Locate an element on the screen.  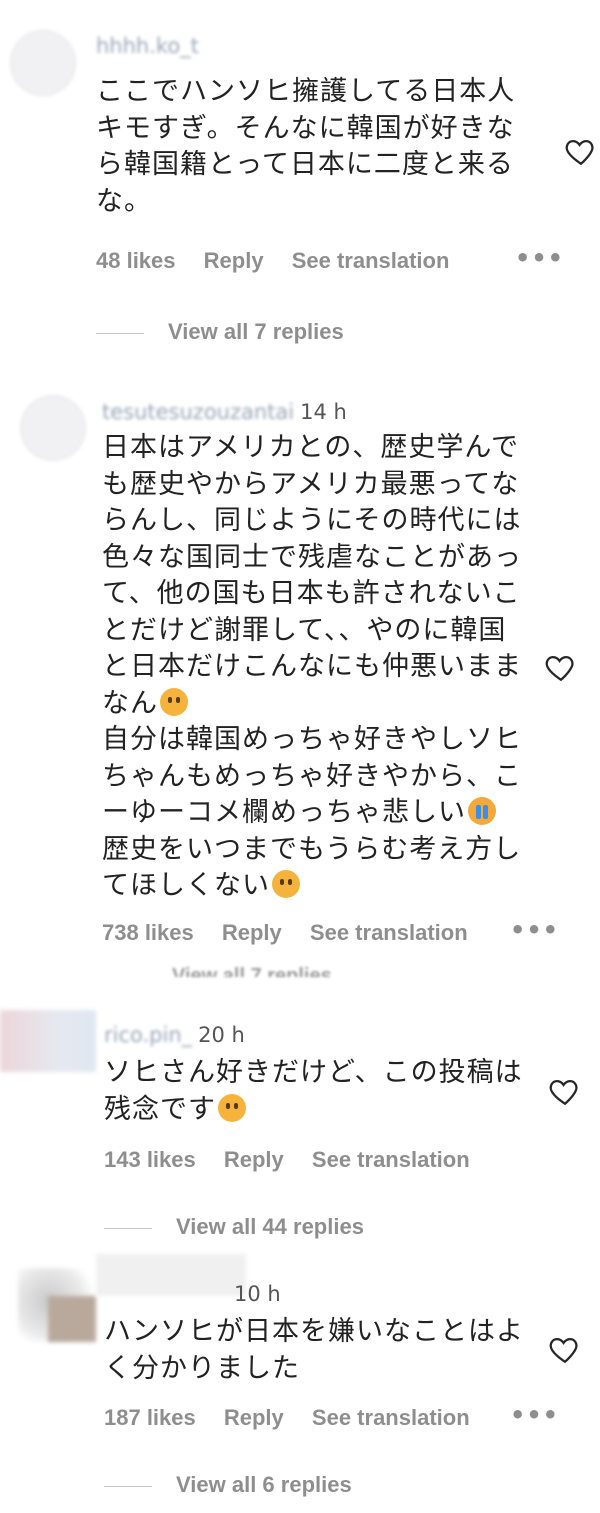
comment-header: 10 h is located at coordinates (192, 1294).